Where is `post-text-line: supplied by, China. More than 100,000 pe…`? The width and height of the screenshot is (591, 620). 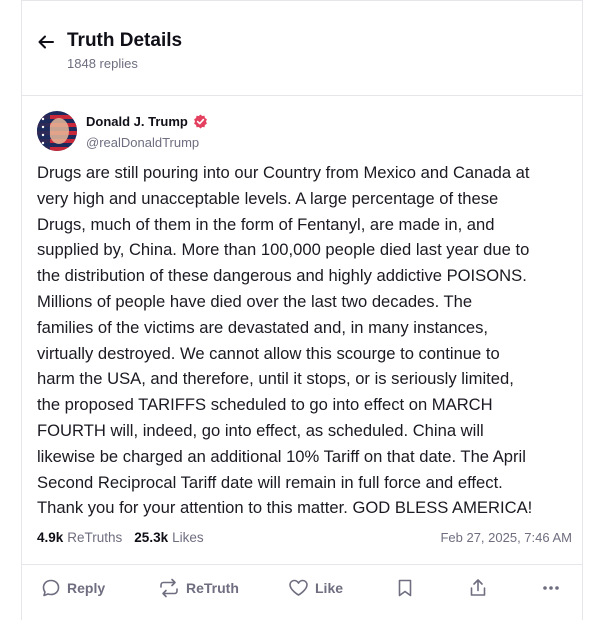 post-text-line: supplied by, China. More than 100,000 pe… is located at coordinates (283, 250).